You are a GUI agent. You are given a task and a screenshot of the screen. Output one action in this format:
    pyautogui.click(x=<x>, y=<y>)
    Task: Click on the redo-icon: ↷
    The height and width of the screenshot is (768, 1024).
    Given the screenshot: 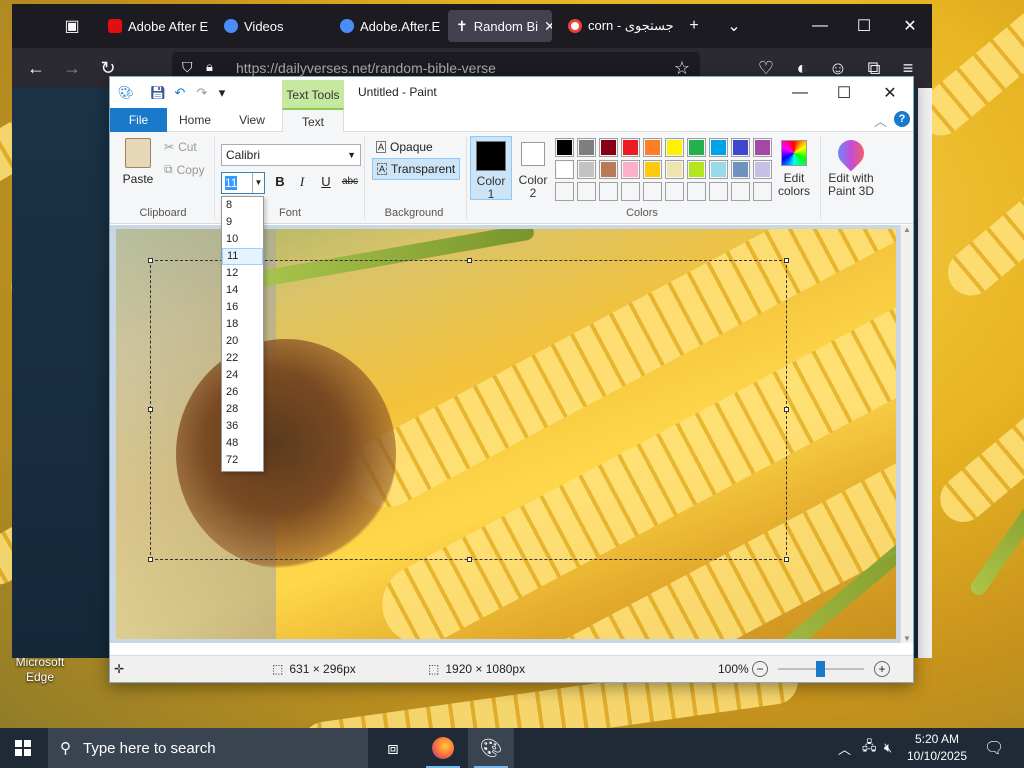 What is the action you would take?
    pyautogui.click(x=202, y=93)
    